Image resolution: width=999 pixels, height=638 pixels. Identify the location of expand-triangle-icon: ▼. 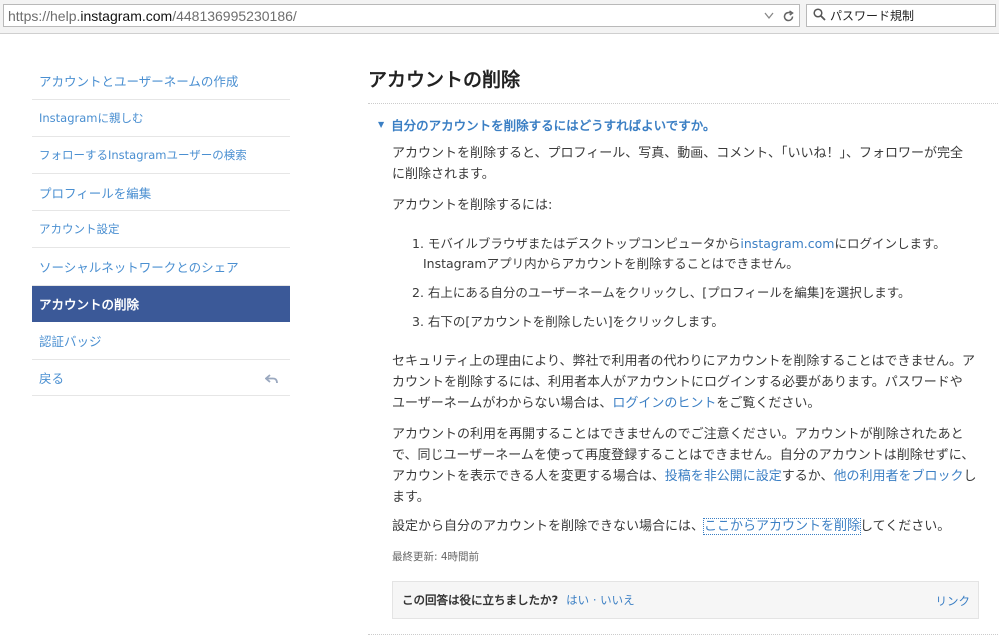
(381, 124).